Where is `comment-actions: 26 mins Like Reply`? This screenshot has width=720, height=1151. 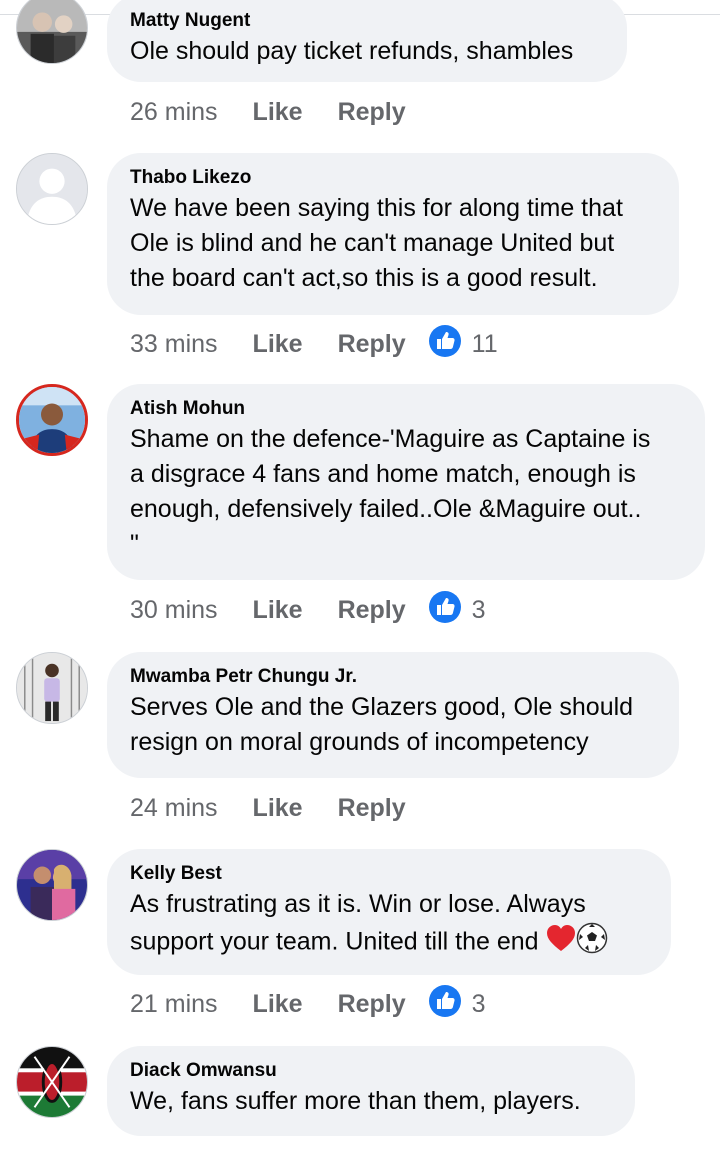 comment-actions: 26 mins Like Reply is located at coordinates (279, 112).